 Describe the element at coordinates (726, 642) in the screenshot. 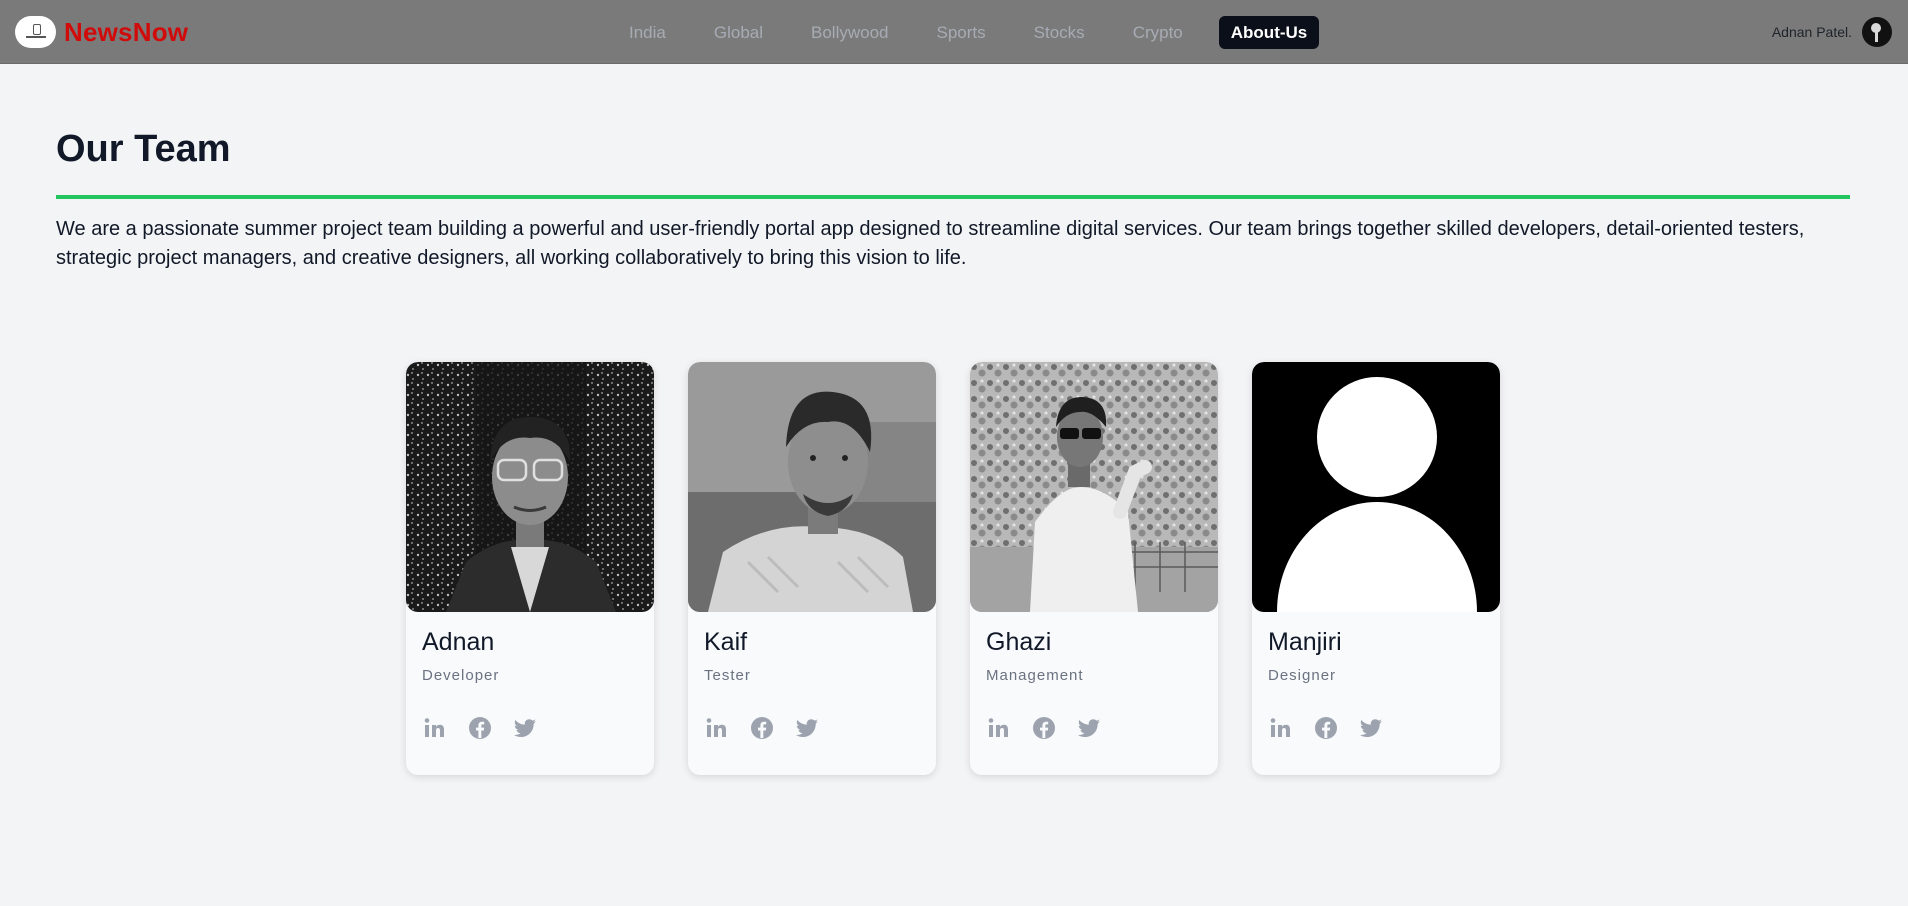

I see `member-name: Kaif` at that location.